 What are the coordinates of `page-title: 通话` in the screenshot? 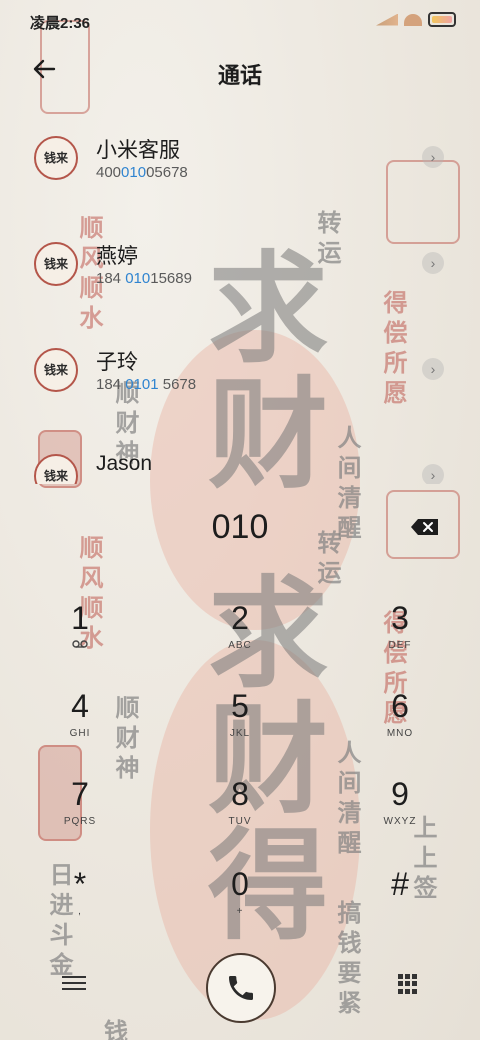 It's located at (239, 75).